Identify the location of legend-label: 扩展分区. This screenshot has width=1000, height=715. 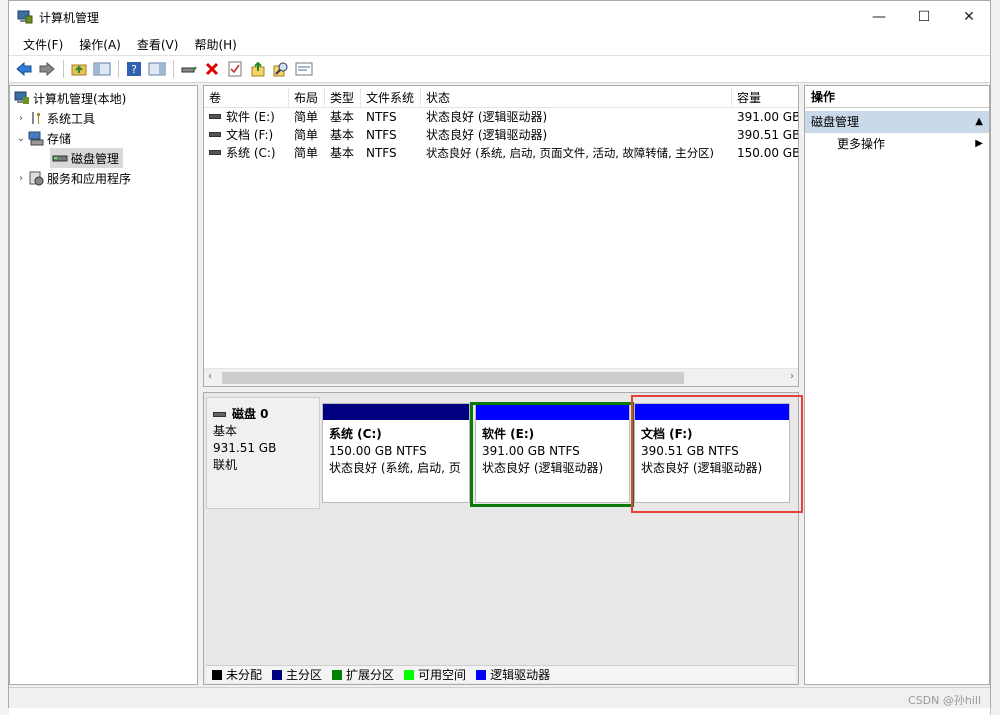
(370, 675).